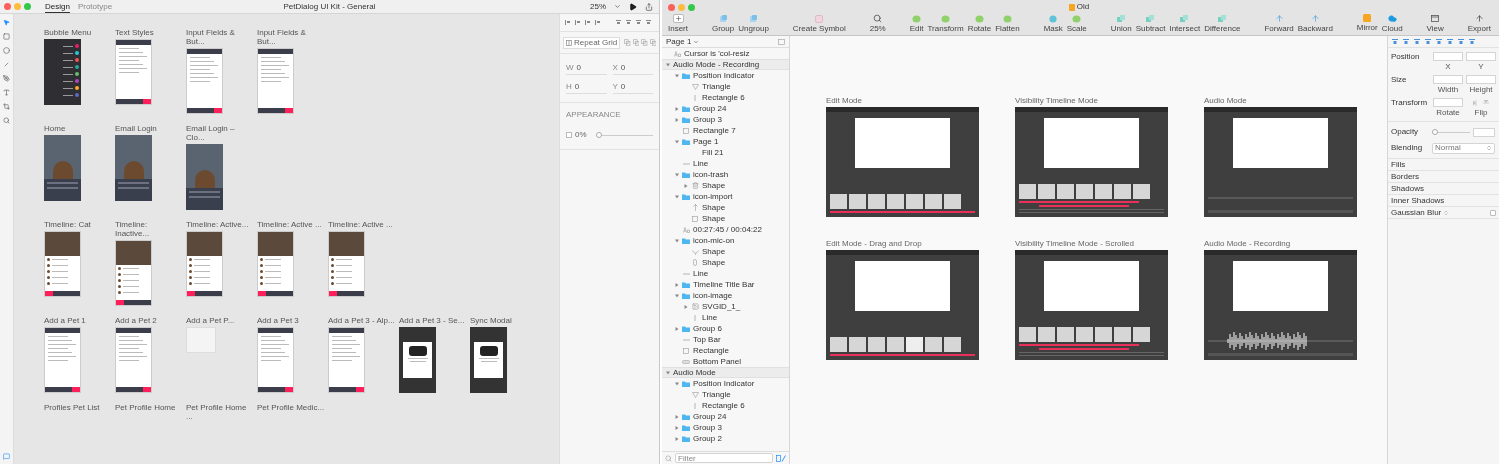 The width and height of the screenshot is (1499, 464). I want to click on share-icon, so click(649, 6).